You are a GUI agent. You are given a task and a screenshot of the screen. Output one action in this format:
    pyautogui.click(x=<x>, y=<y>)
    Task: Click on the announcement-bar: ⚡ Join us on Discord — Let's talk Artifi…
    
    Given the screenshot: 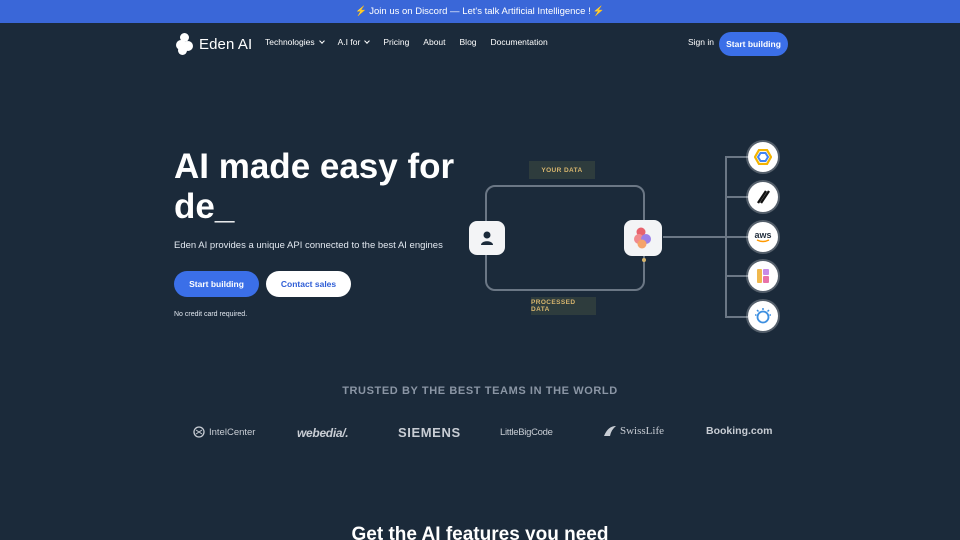 What is the action you would take?
    pyautogui.click(x=480, y=11)
    